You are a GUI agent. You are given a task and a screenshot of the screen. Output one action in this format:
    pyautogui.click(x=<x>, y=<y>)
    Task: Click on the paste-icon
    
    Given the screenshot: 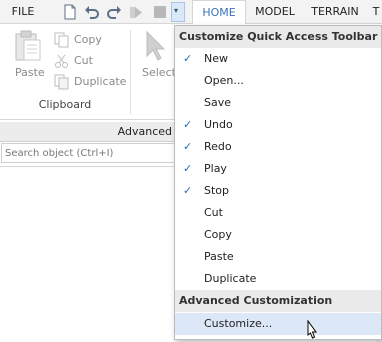 What is the action you would take?
    pyautogui.click(x=28, y=45)
    